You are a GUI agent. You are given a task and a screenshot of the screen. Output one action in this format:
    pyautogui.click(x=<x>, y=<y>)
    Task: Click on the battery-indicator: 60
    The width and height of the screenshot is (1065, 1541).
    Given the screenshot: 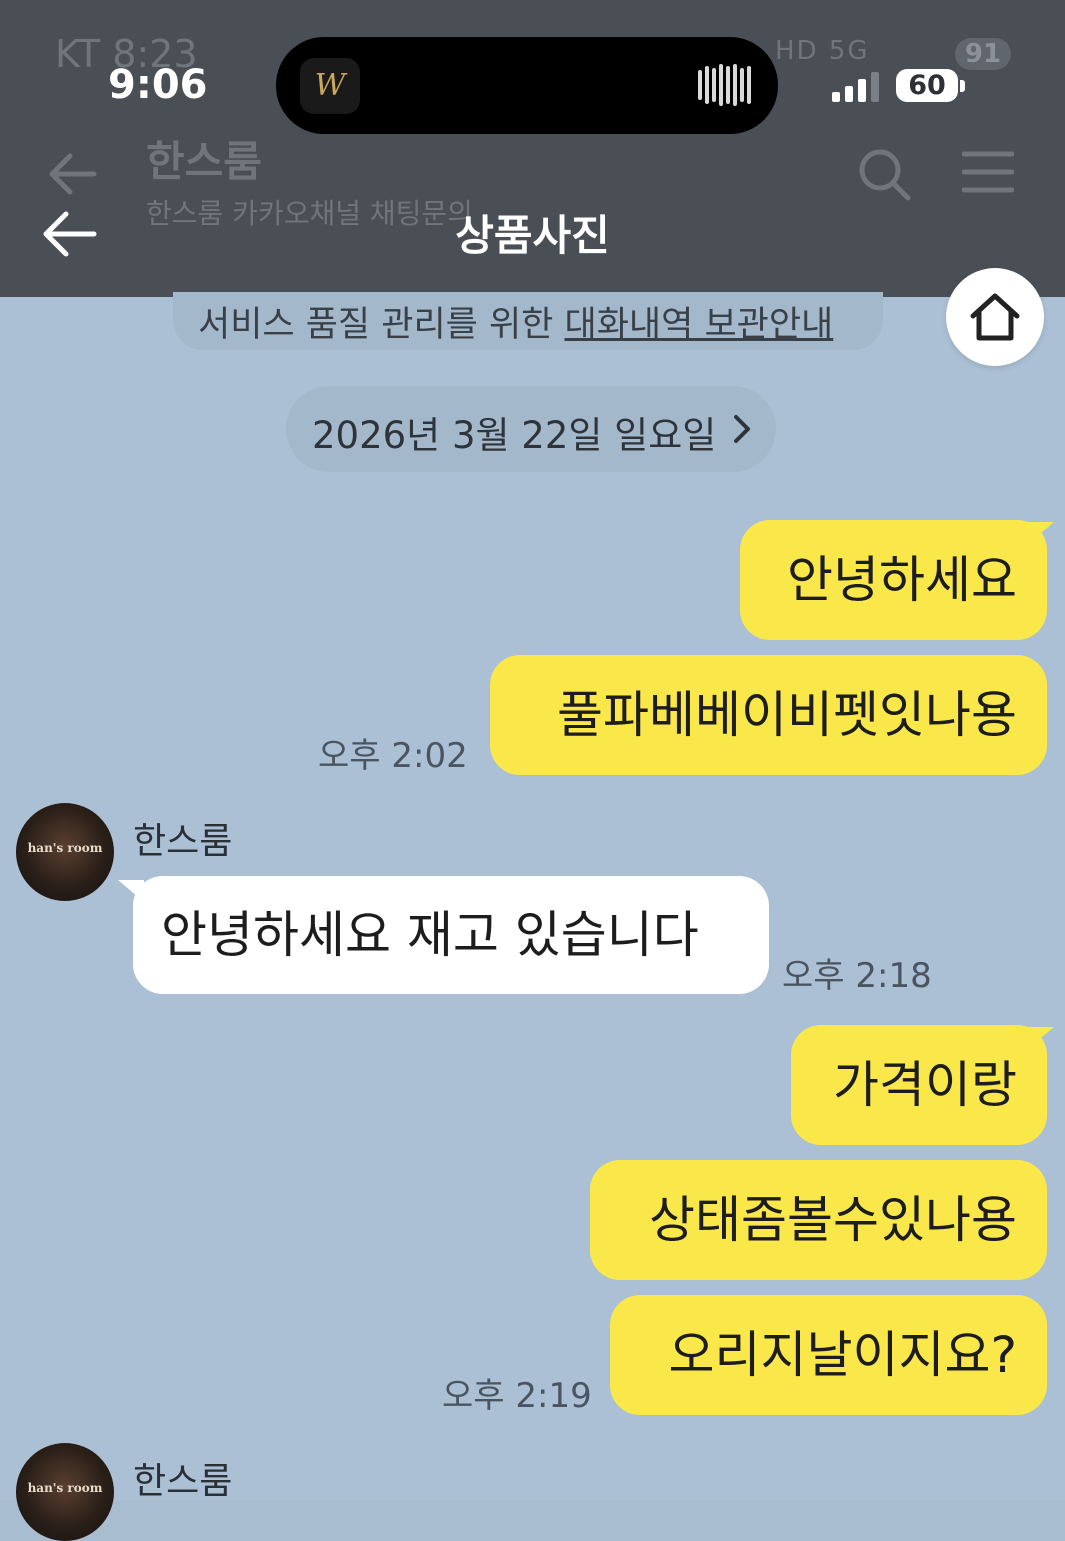 What is the action you would take?
    pyautogui.click(x=927, y=85)
    